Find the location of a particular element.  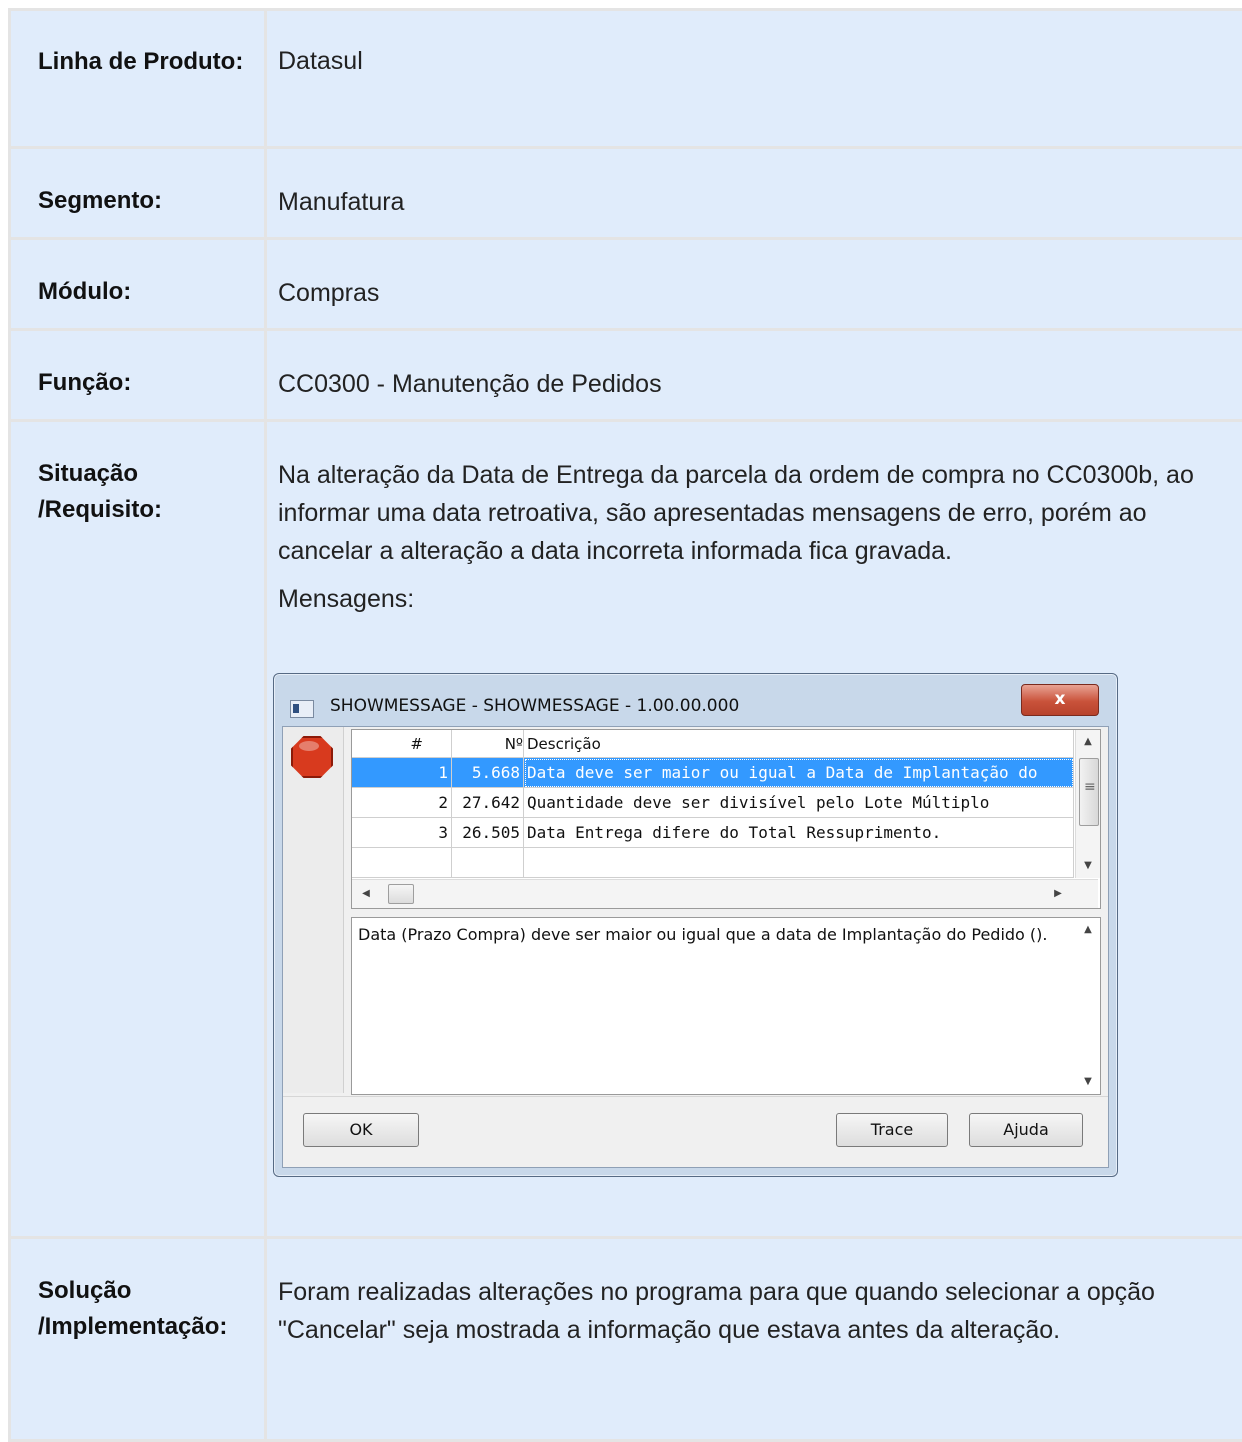

app-window-icon is located at coordinates (302, 709).